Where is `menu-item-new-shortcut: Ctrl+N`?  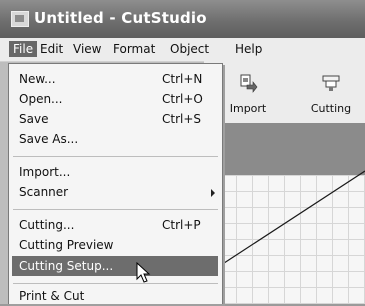 menu-item-new-shortcut: Ctrl+N is located at coordinates (182, 79).